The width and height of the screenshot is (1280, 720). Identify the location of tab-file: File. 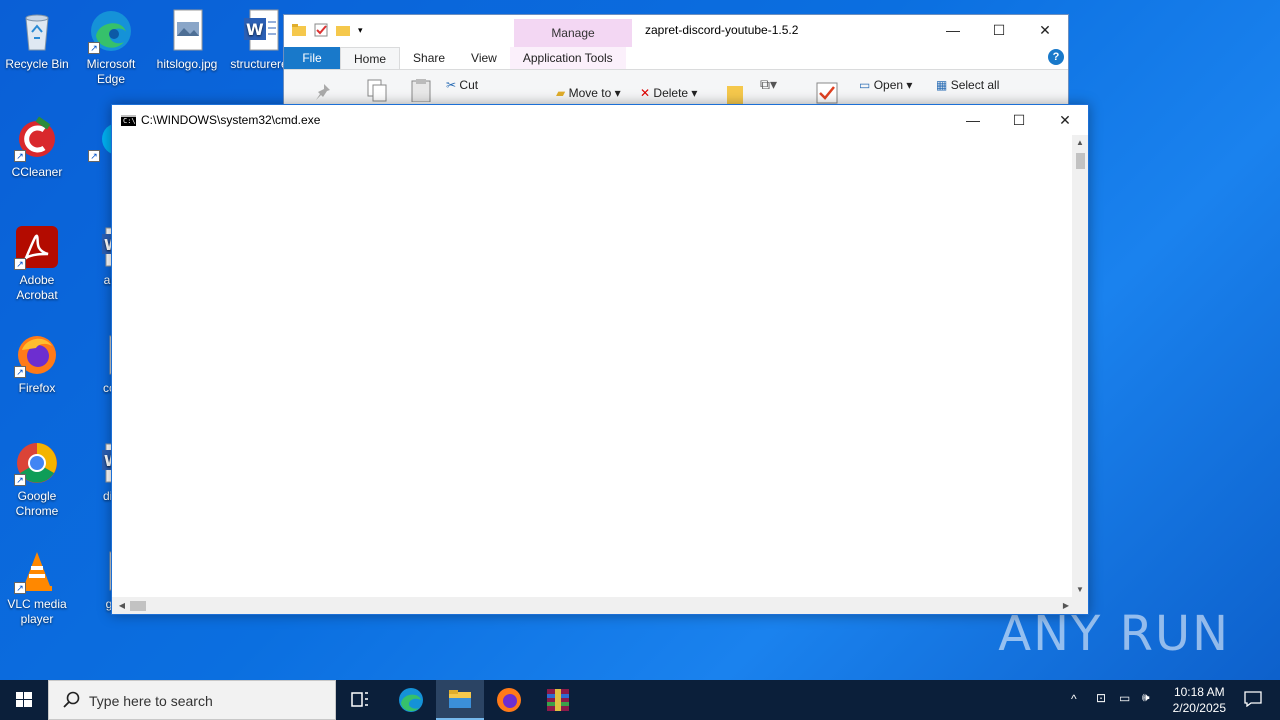
(312, 58).